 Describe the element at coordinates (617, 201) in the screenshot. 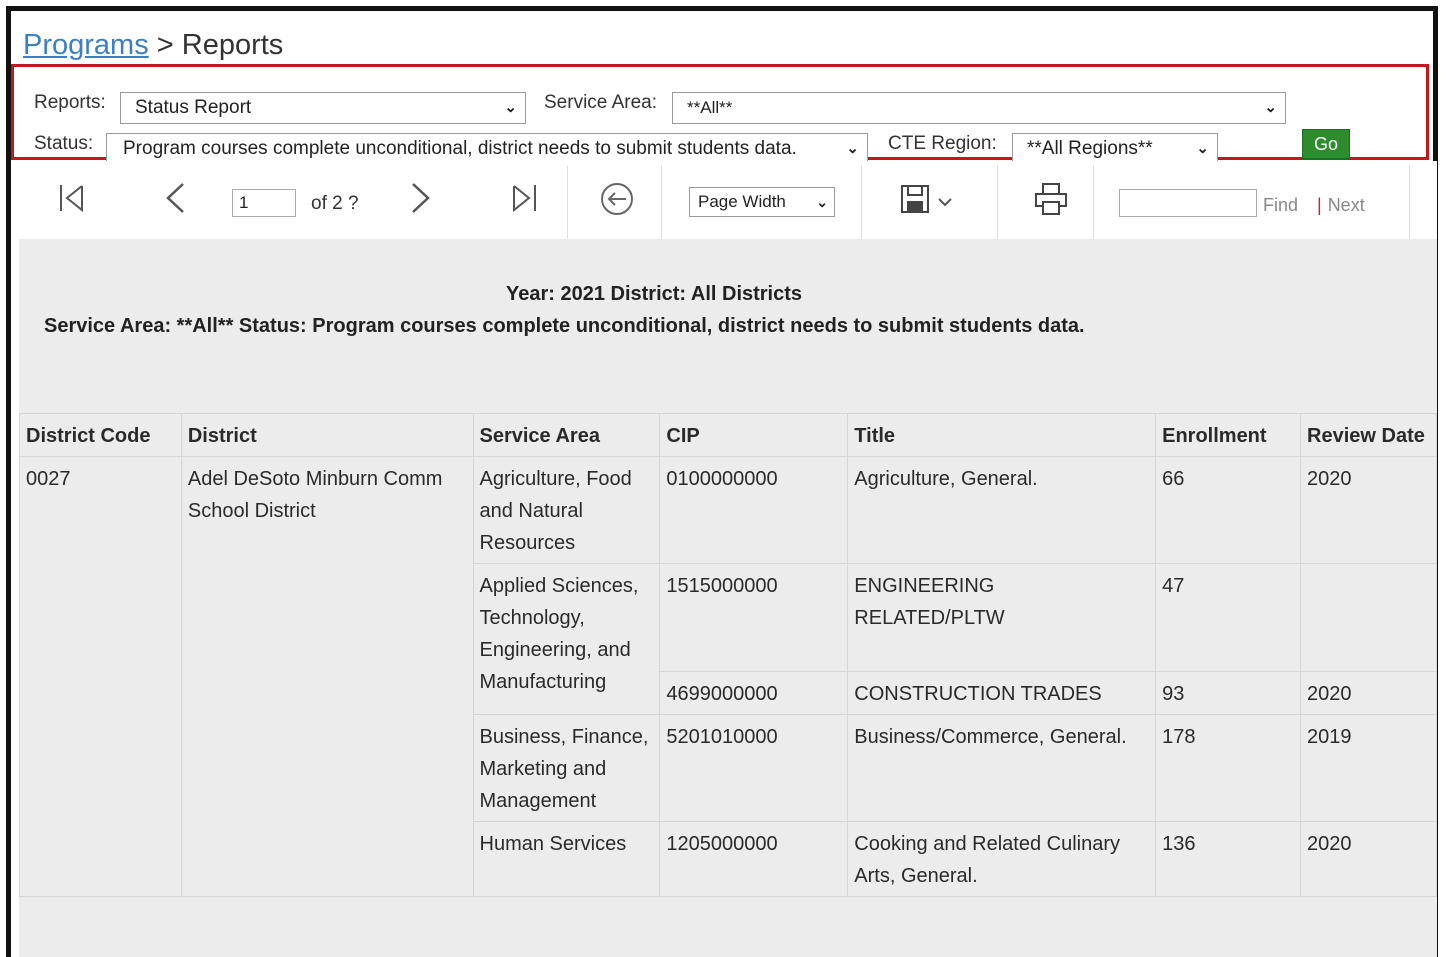

I see `back-arrow-icon` at that location.